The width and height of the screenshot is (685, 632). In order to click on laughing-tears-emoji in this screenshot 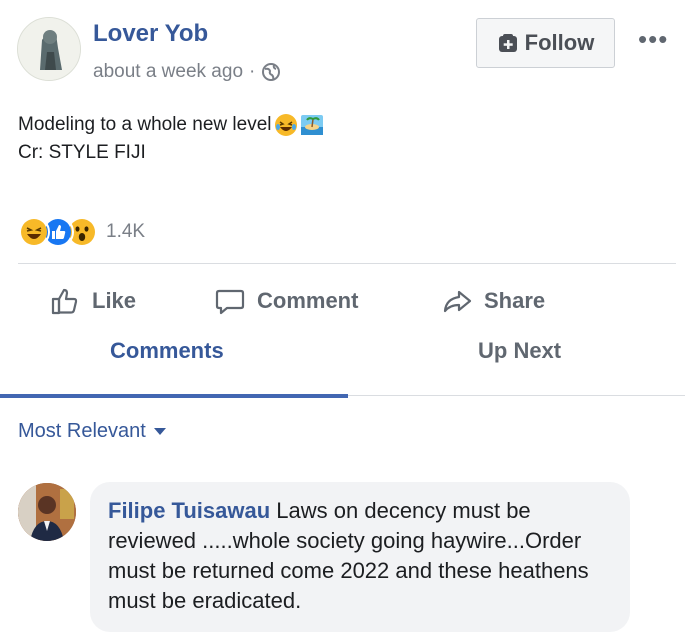, I will do `click(285, 125)`.